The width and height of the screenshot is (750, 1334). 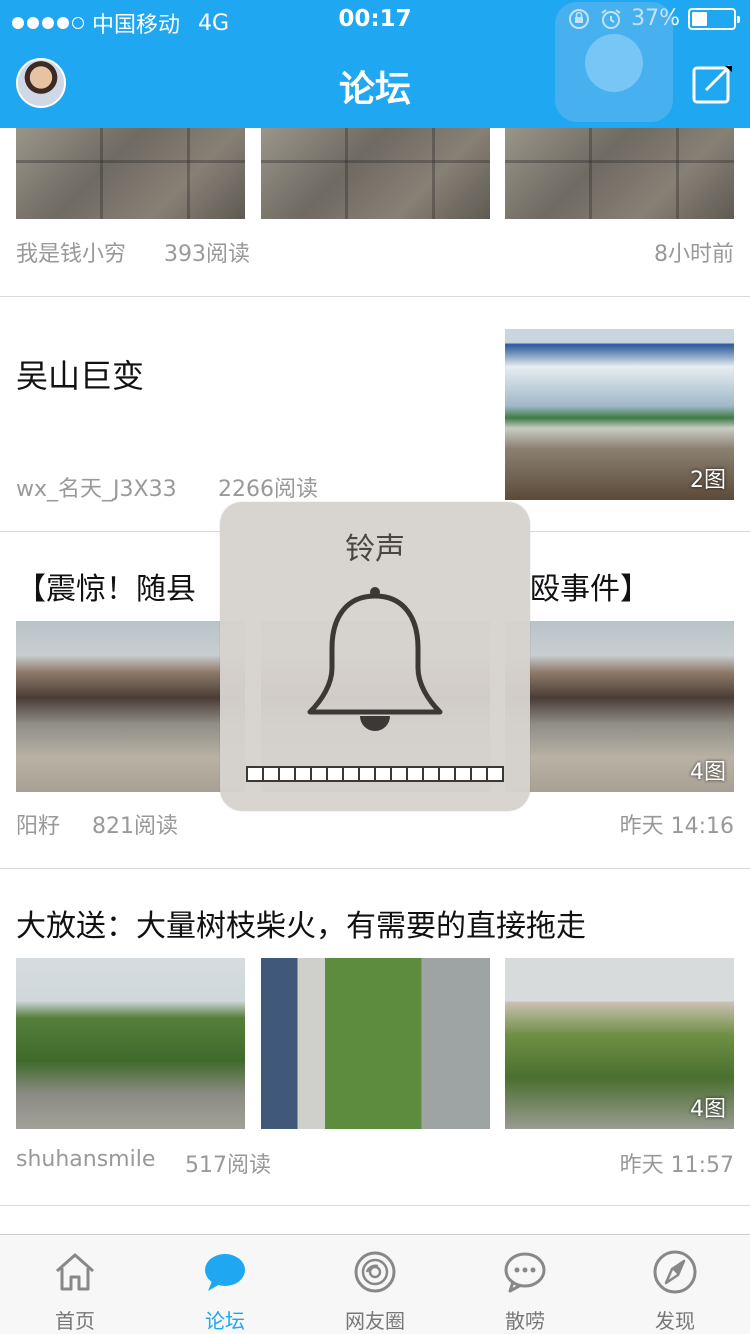 What do you see at coordinates (71, 252) in the screenshot?
I see `post-author: 我是钱小穷` at bounding box center [71, 252].